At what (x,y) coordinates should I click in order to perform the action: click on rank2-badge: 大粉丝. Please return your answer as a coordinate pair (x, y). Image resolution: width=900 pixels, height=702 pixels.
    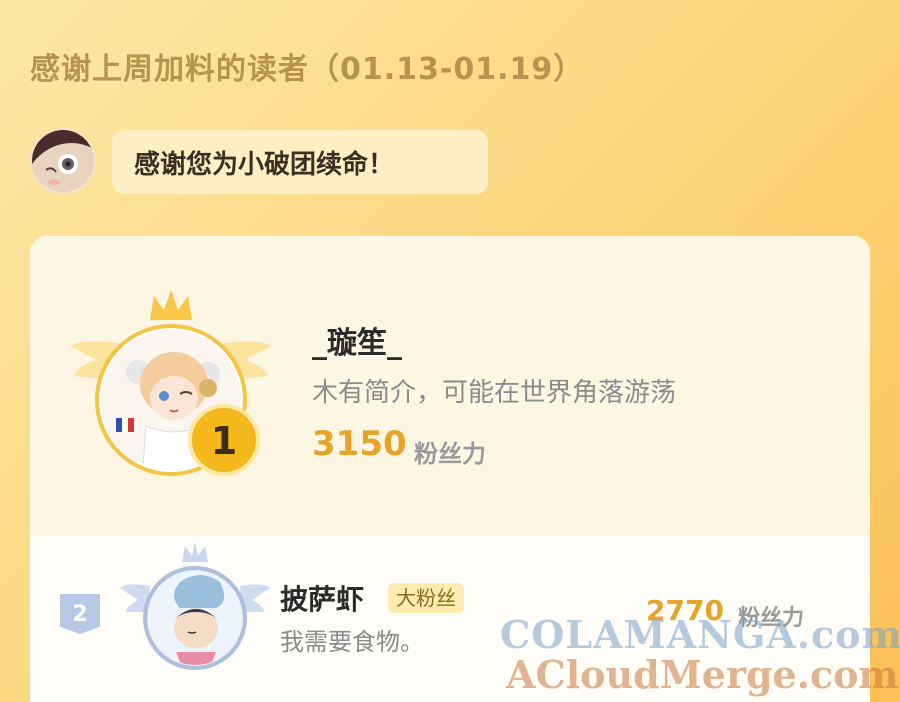
    Looking at the image, I should click on (426, 598).